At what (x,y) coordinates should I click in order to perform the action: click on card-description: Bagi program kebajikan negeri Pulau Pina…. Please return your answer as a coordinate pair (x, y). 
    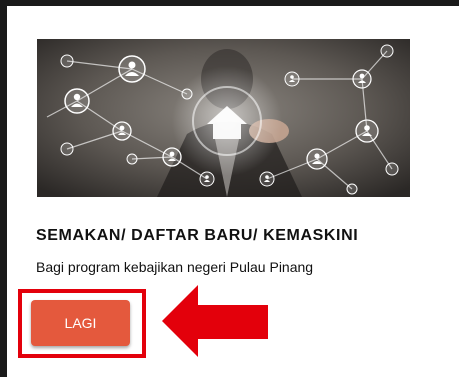
    Looking at the image, I should click on (175, 267).